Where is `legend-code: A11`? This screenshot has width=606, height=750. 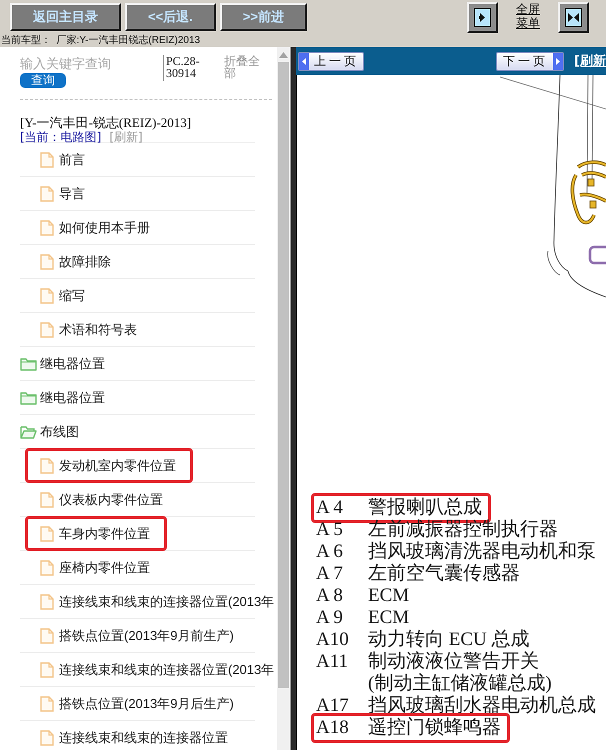
legend-code: A11 is located at coordinates (333, 662).